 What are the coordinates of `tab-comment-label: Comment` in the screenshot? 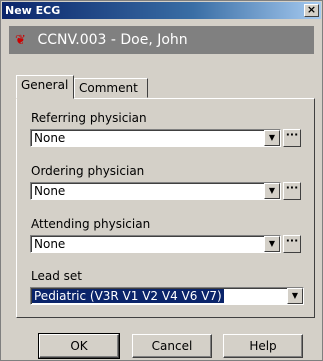 It's located at (108, 88).